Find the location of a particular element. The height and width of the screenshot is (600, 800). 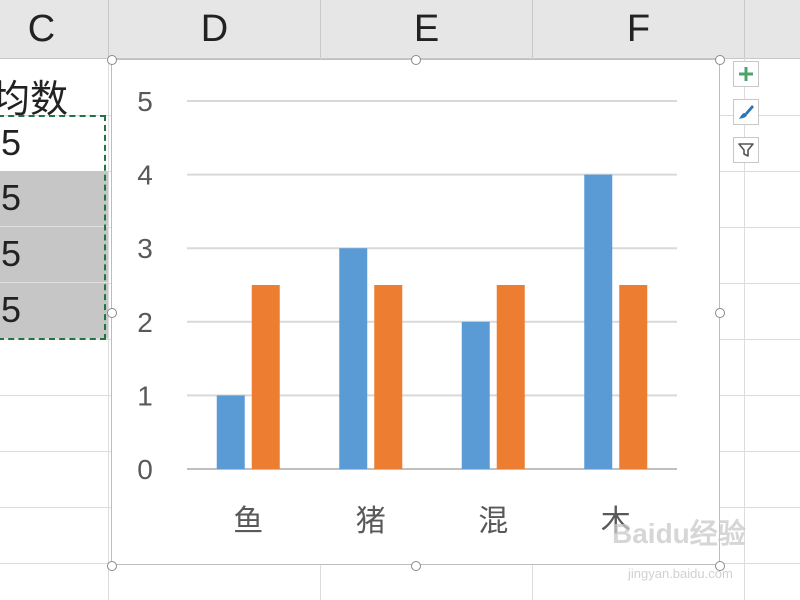

cell-c-1: .5 is located at coordinates (54, 144).